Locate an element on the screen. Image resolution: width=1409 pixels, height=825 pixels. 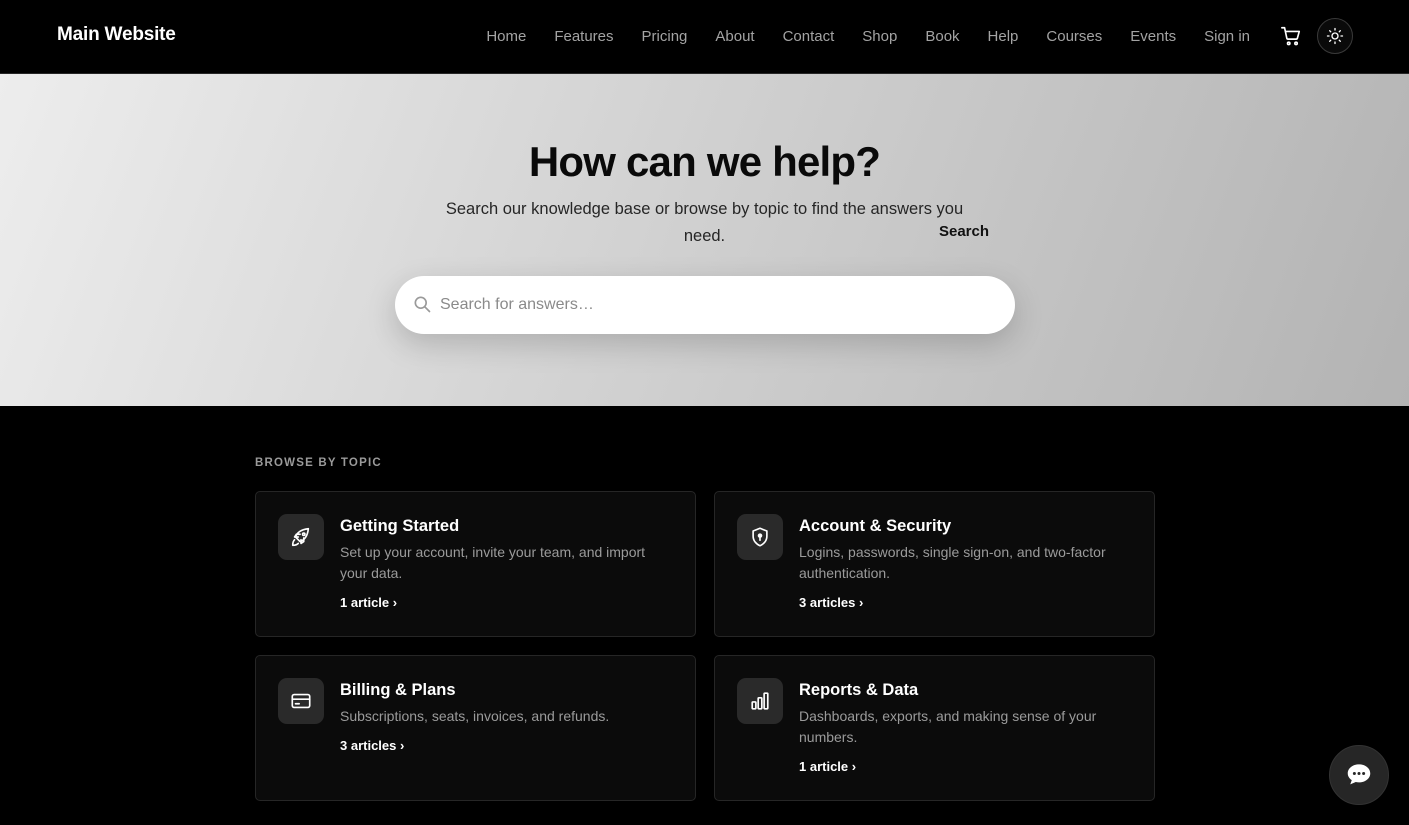
section-label: BROWSE BY TOPIC is located at coordinates (318, 463).